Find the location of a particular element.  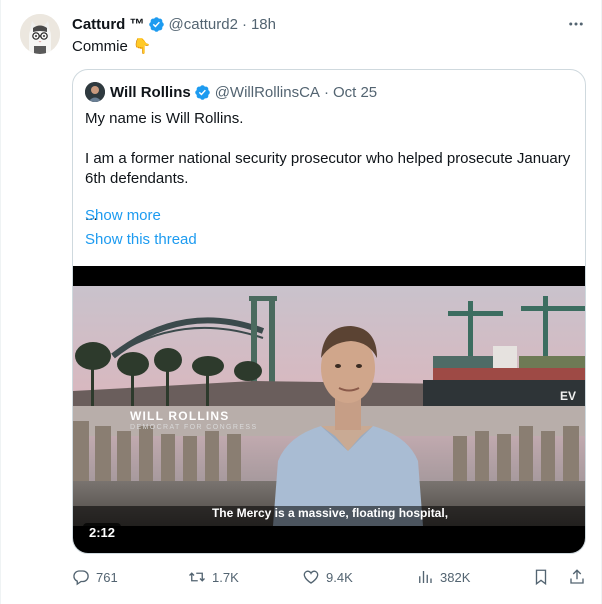

author-name: Catturd ™ is located at coordinates (108, 24).